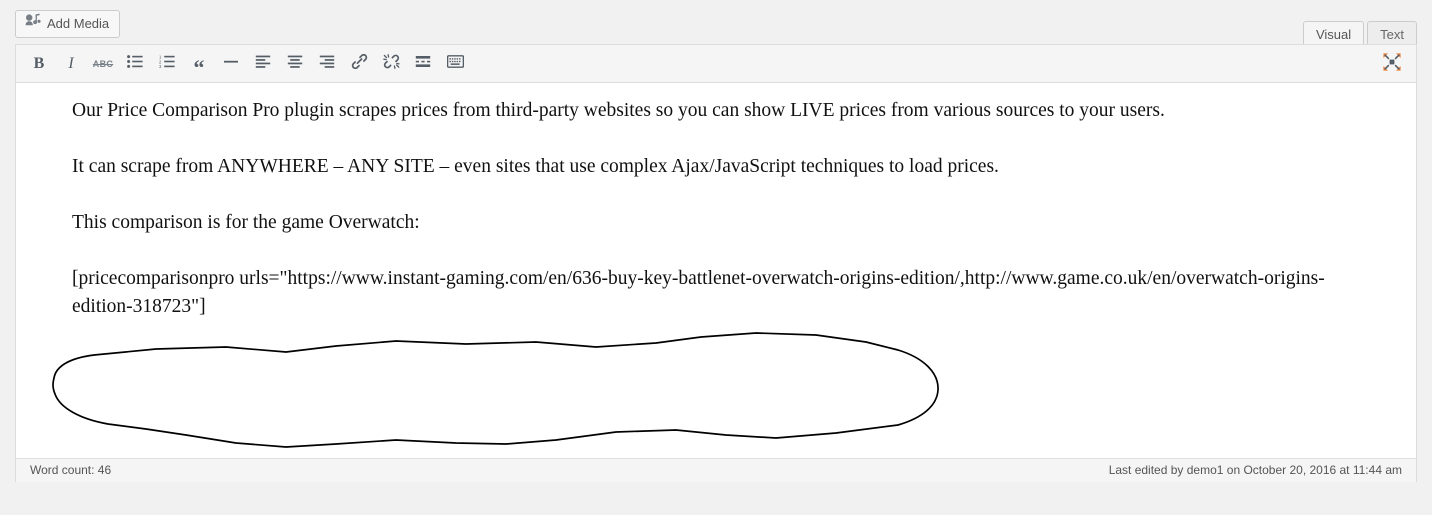 This screenshot has height=515, width=1432. I want to click on strikethrough-icon: ABC, so click(103, 63).